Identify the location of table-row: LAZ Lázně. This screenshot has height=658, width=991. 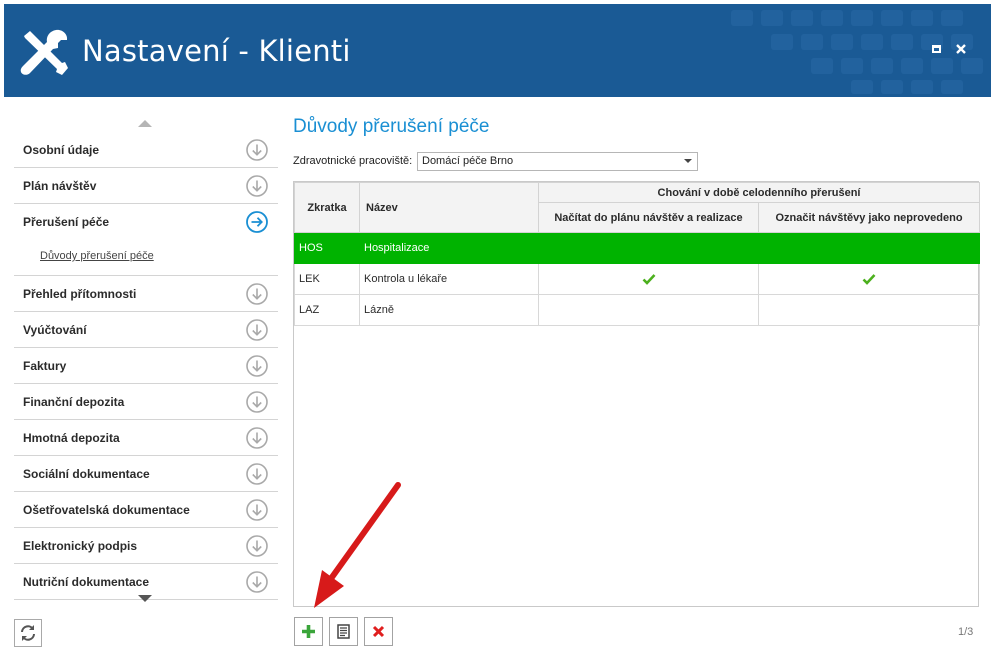
(637, 310).